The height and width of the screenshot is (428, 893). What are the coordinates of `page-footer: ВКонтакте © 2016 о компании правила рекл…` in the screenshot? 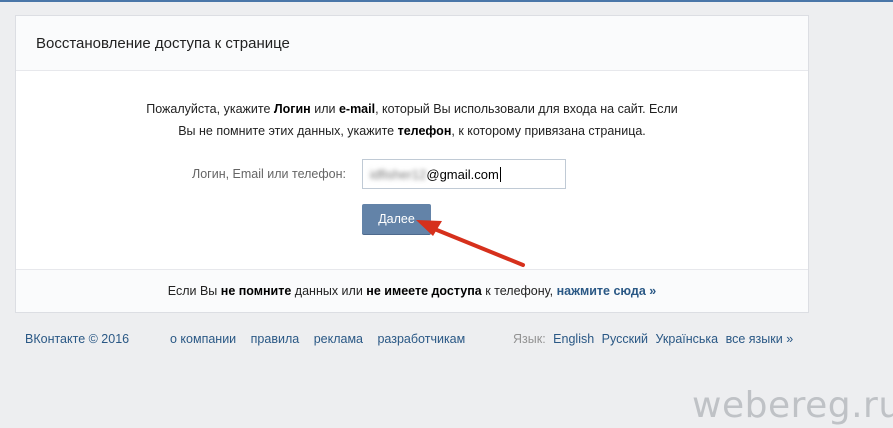 It's located at (420, 341).